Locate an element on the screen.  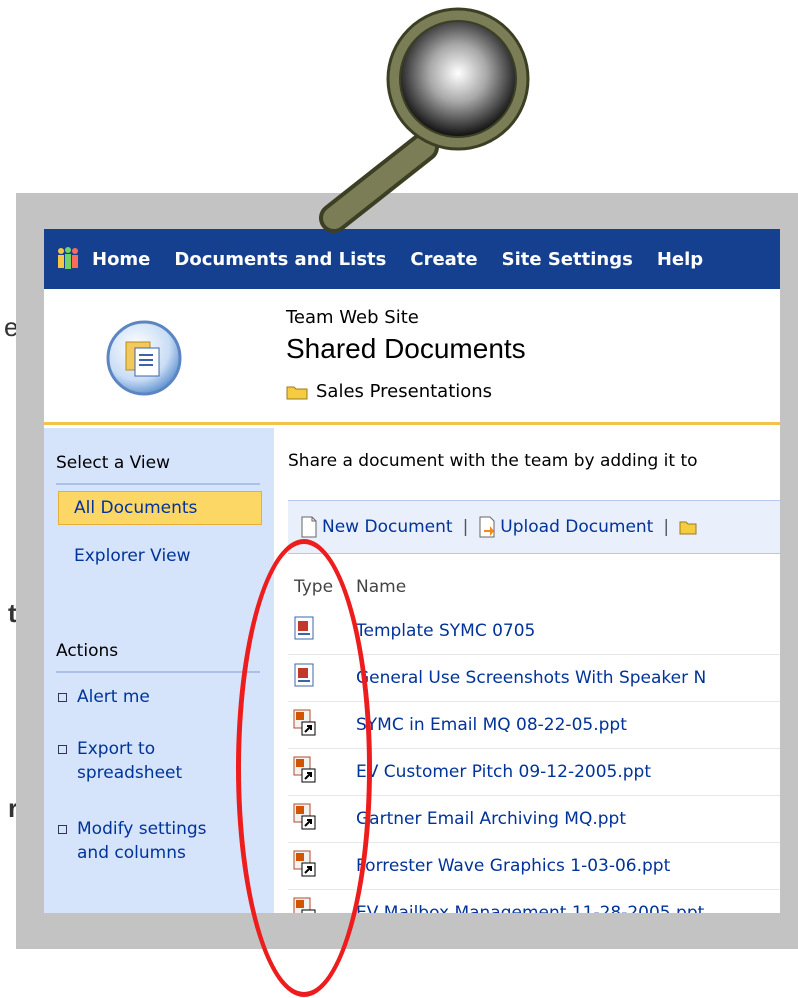
document-name-link: Gartner Email Archiving MQ.ppt is located at coordinates (491, 819).